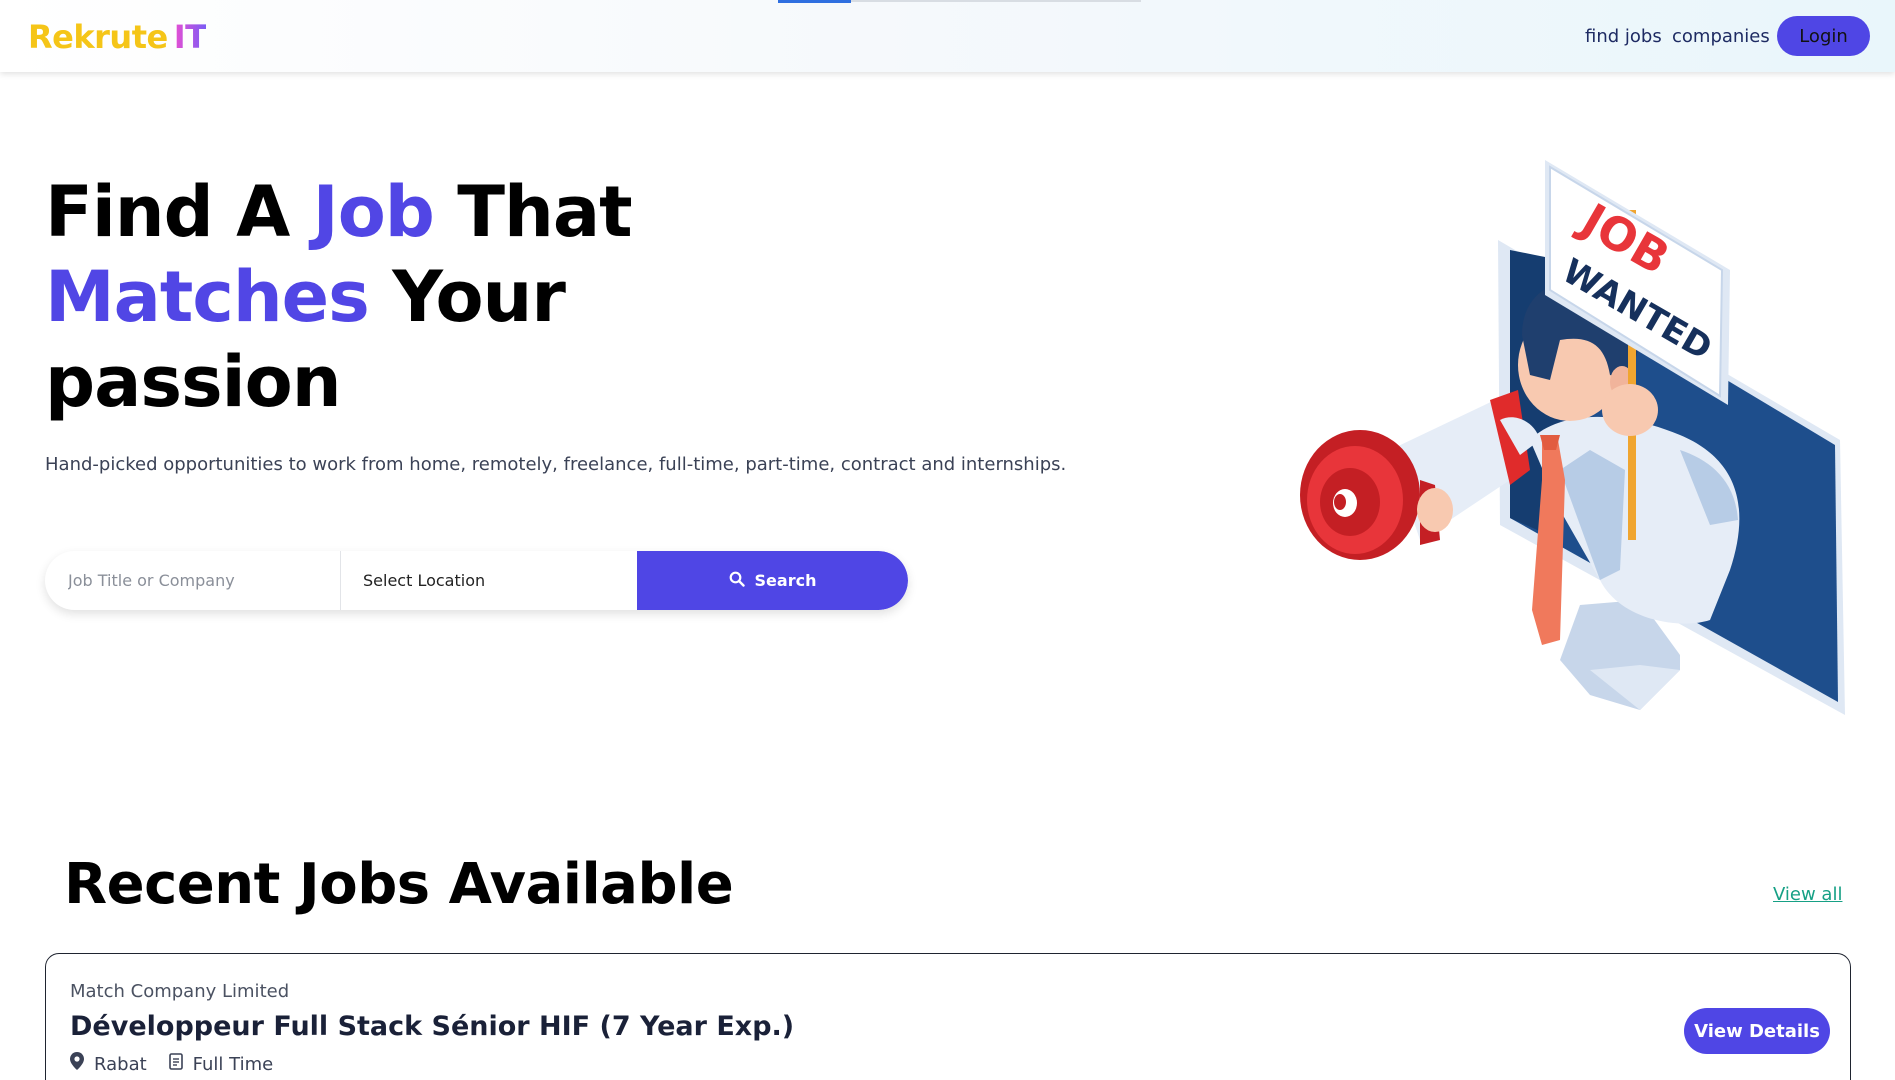 Image resolution: width=1895 pixels, height=1080 pixels. I want to click on job-meta: Rabat Full Time, so click(182, 1064).